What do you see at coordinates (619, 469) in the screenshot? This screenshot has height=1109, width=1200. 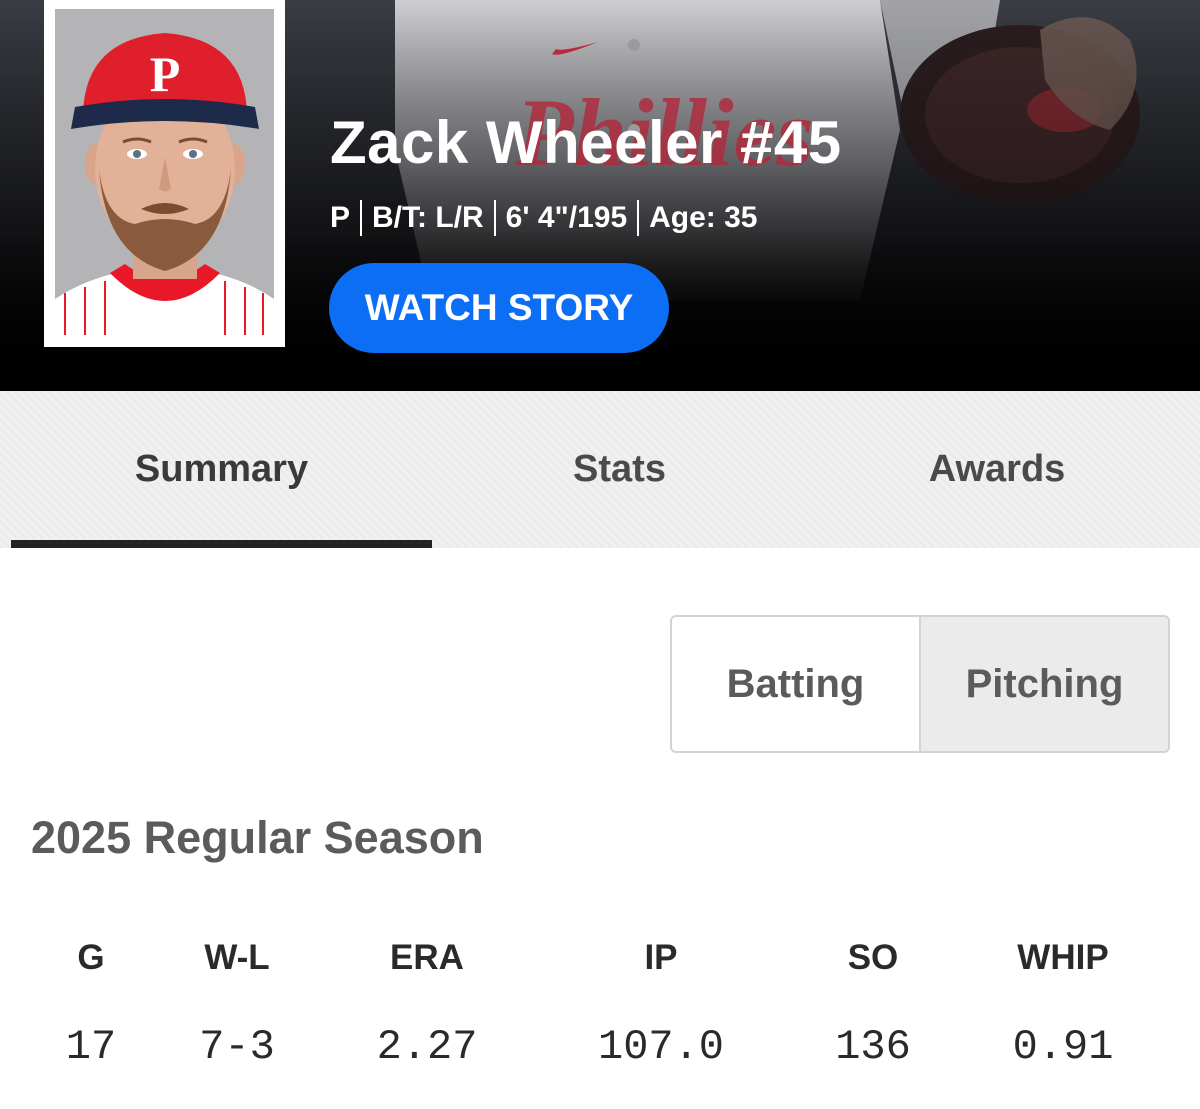 I see `tab-stats: Stats` at bounding box center [619, 469].